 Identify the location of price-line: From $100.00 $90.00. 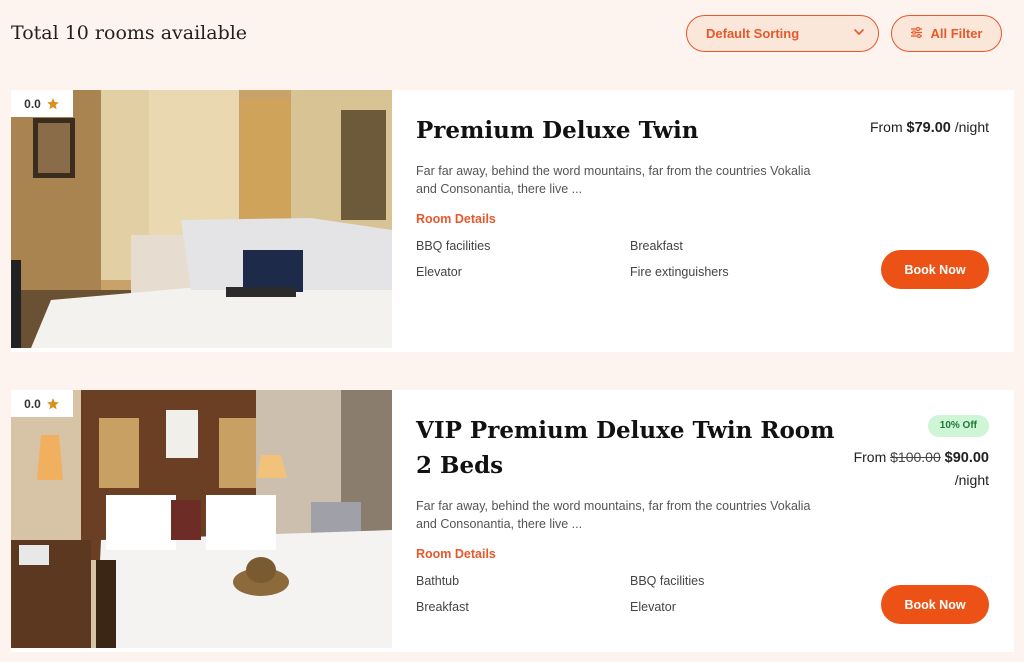
(889, 457).